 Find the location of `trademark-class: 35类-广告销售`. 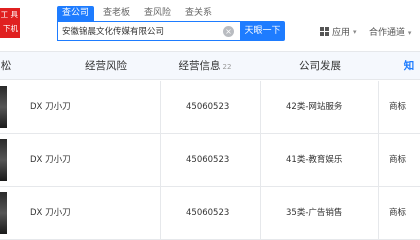

trademark-class: 35类-广告销售 is located at coordinates (314, 213).